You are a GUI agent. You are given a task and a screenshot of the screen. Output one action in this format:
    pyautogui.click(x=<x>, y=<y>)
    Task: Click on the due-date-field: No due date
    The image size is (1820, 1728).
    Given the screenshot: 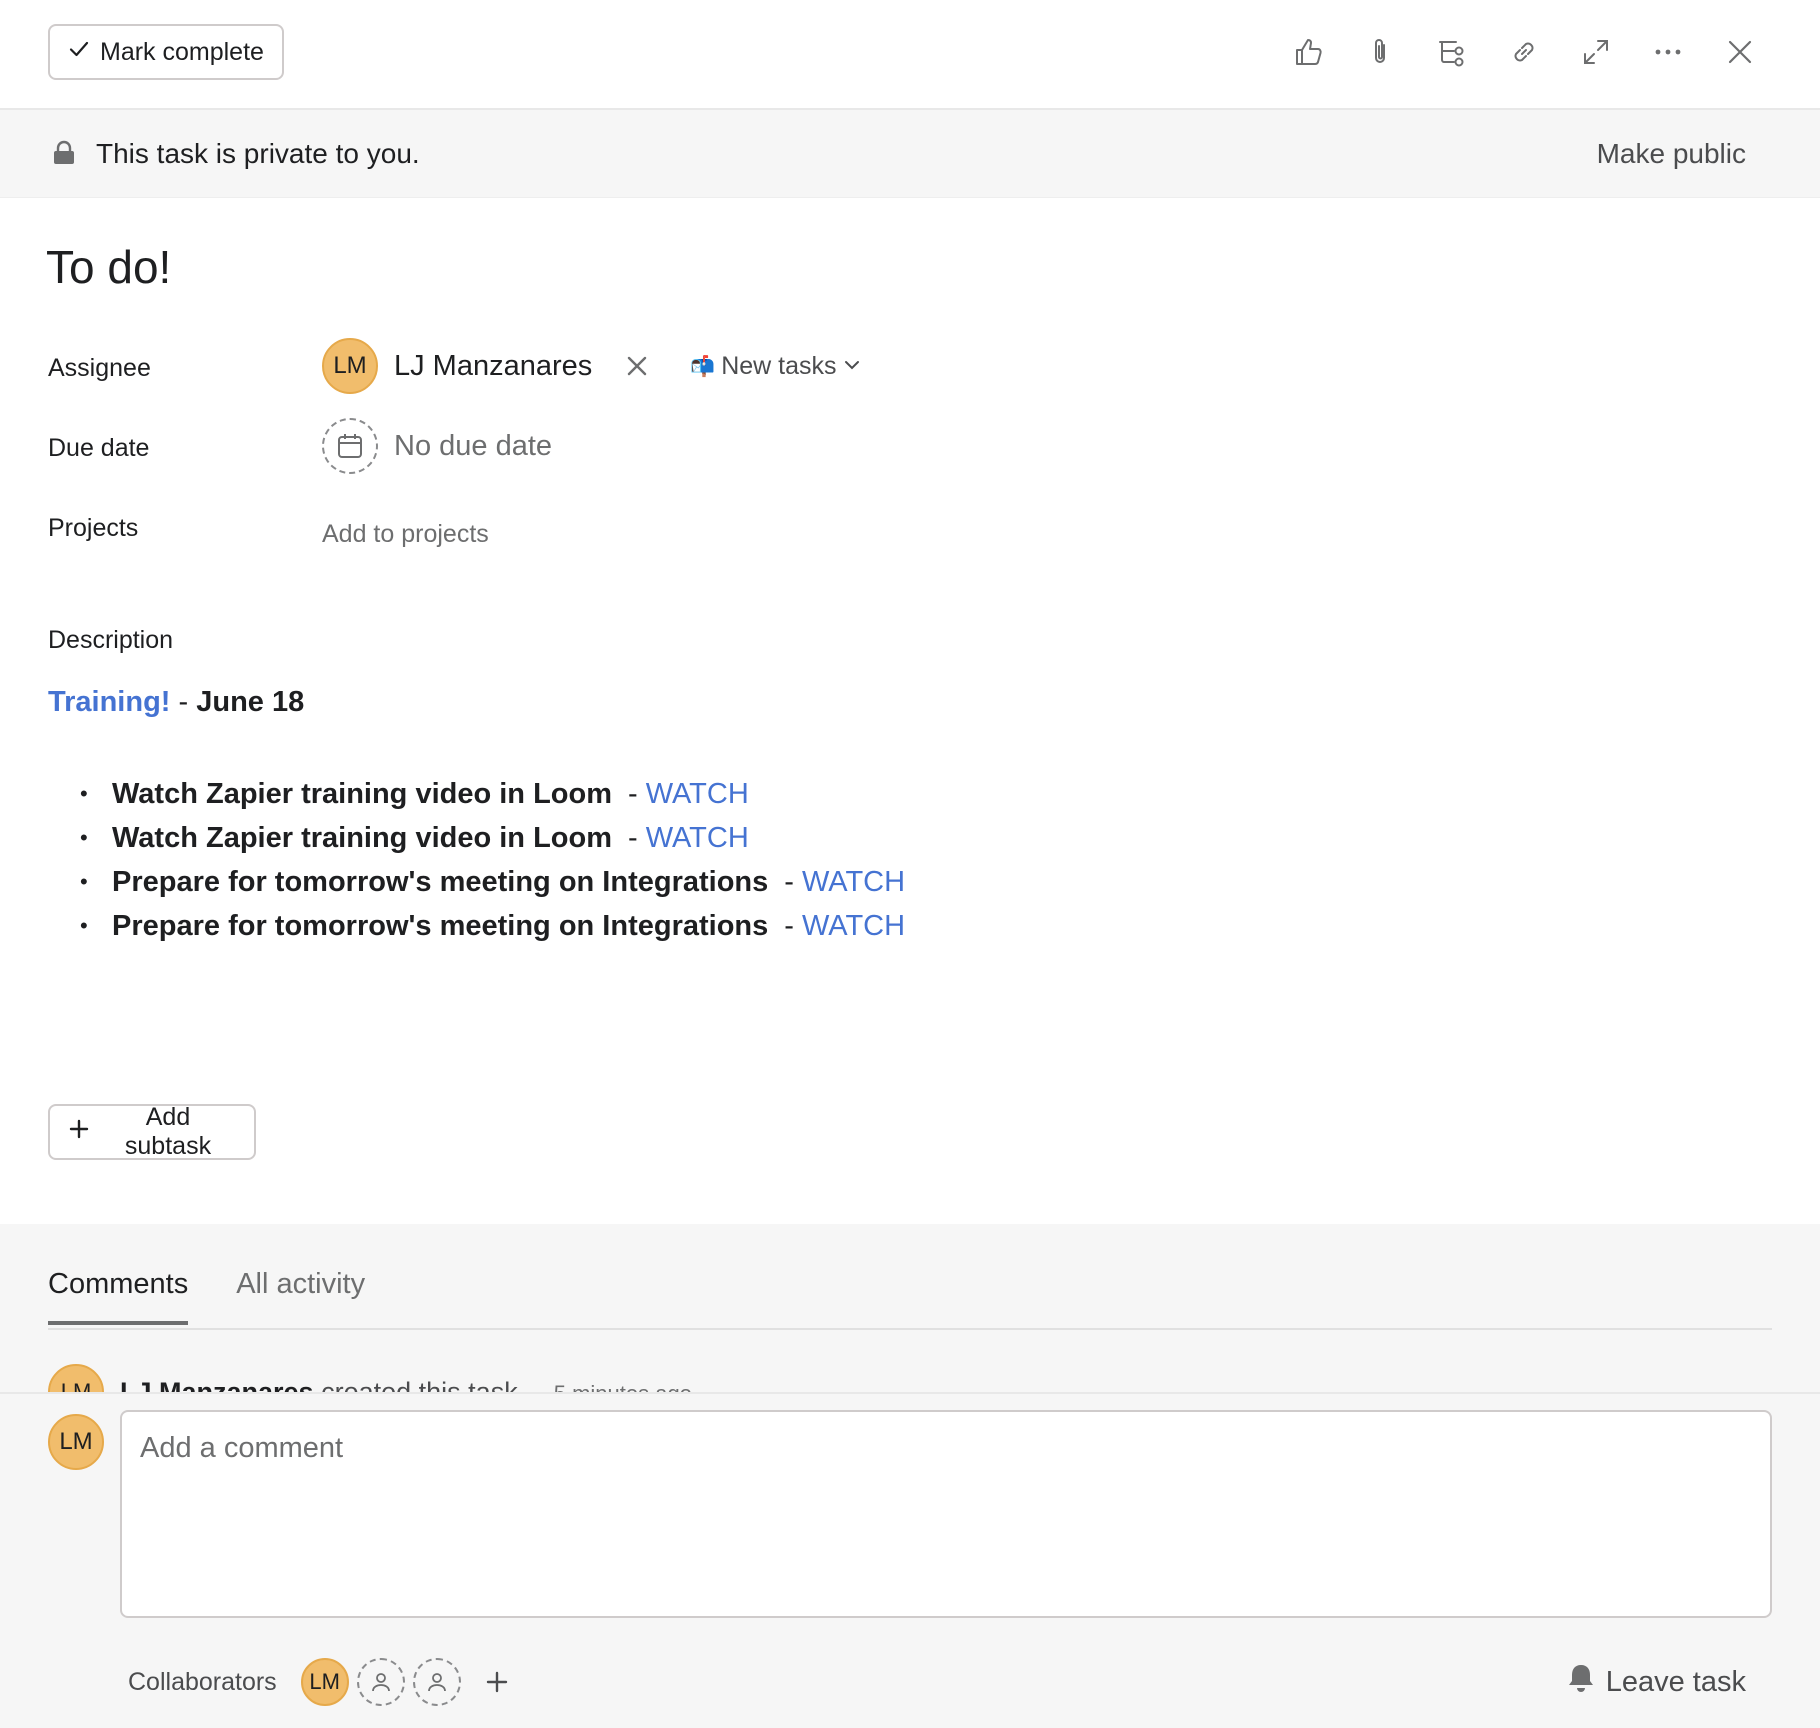 What is the action you would take?
    pyautogui.click(x=437, y=446)
    